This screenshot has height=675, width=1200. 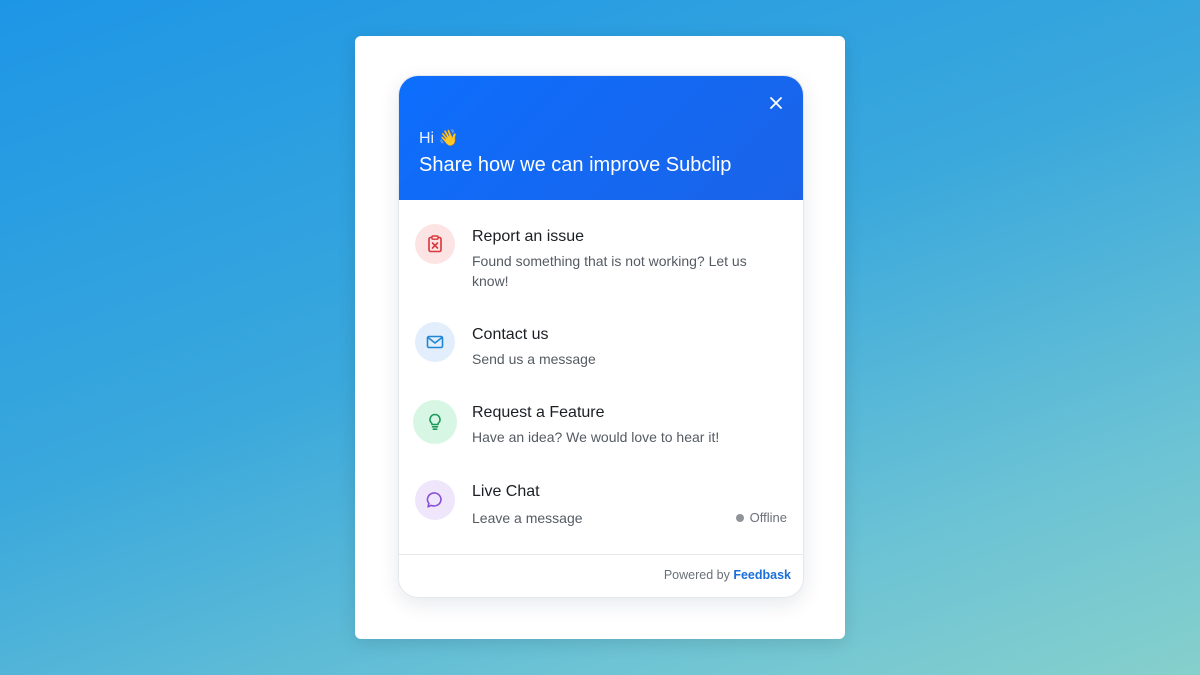 I want to click on brand-link: Feedbask, so click(x=762, y=575).